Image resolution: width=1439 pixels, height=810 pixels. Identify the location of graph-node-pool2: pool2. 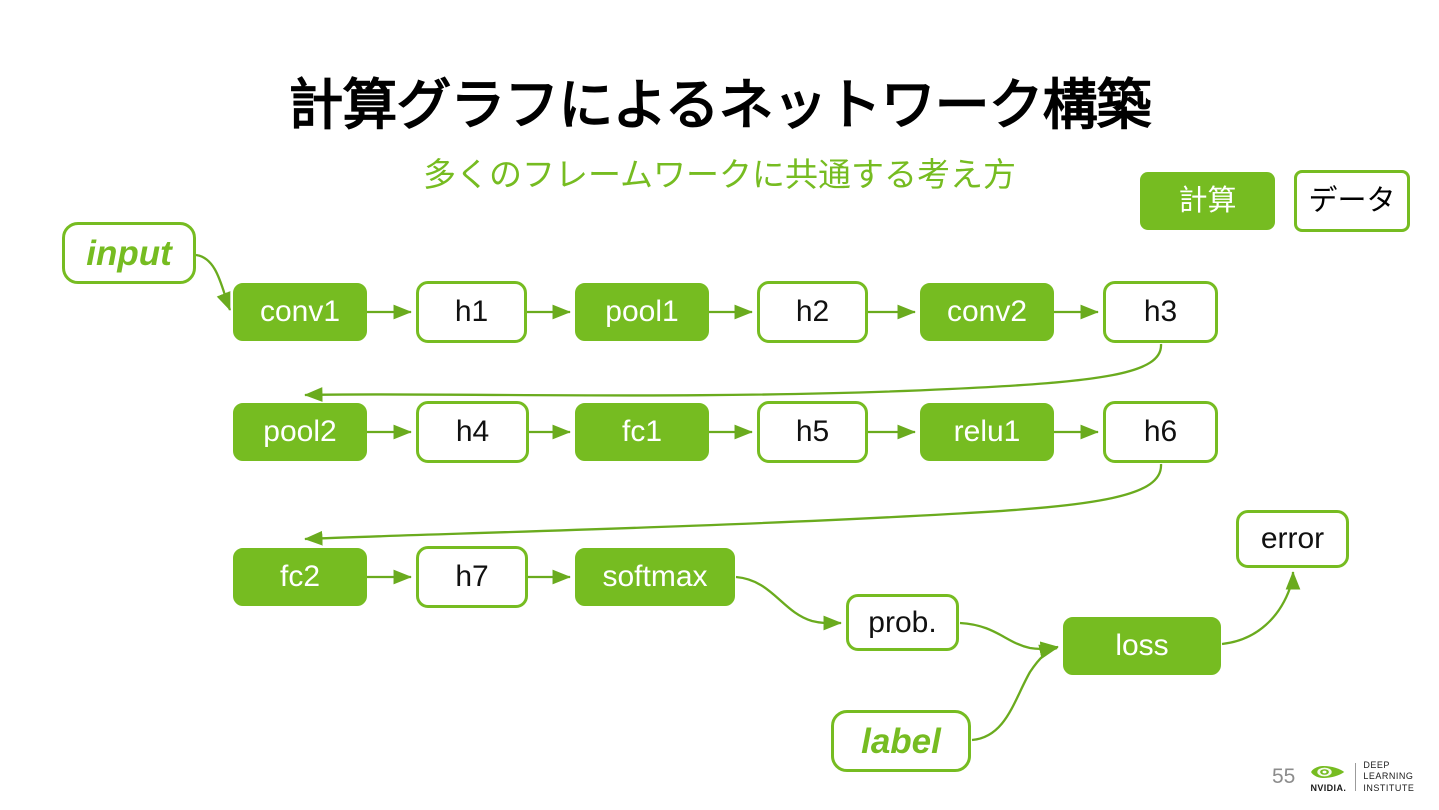
(300, 432).